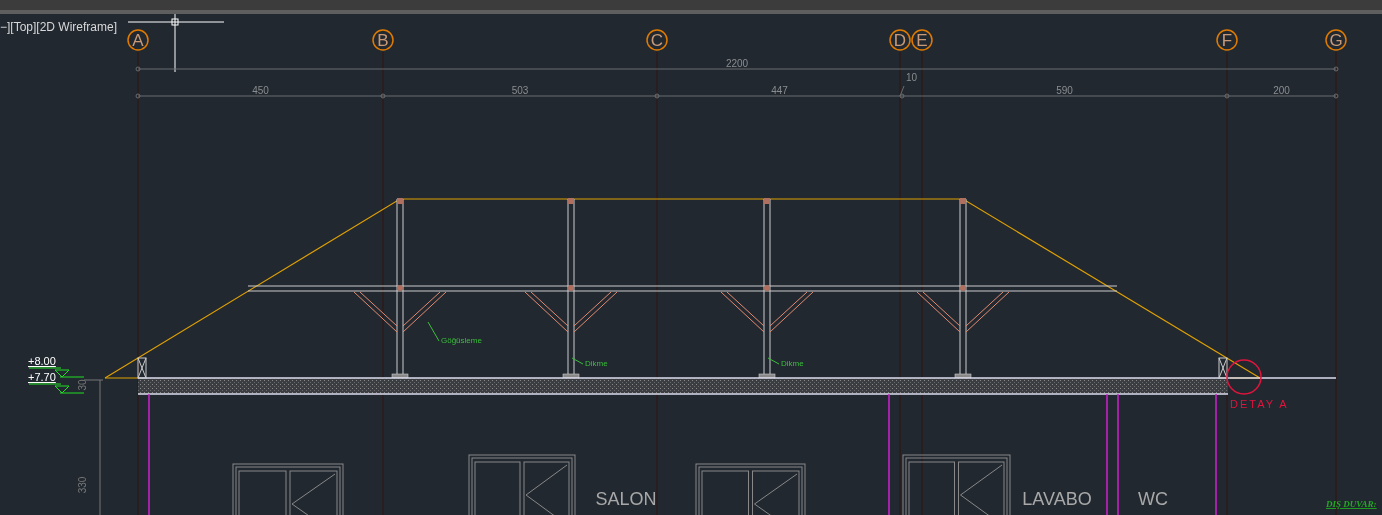 The height and width of the screenshot is (515, 1382). Describe the element at coordinates (1227, 40) in the screenshot. I see `grid-axis-bubble: F` at that location.